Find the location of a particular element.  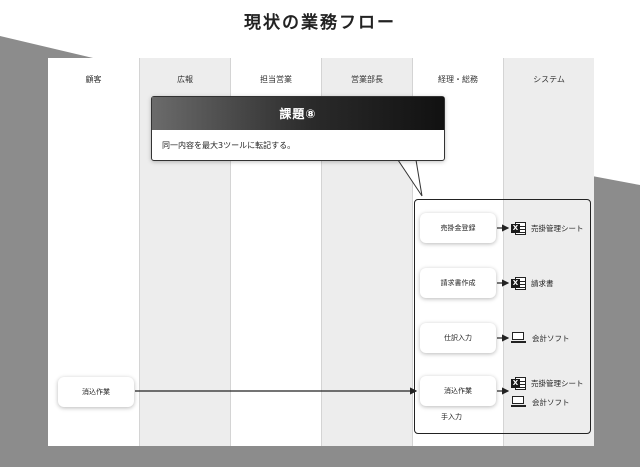

page-title: 現状の業務フロー is located at coordinates (320, 23).